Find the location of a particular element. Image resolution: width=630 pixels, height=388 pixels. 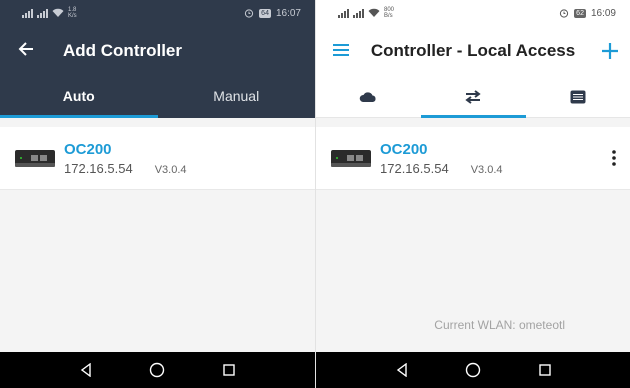

list-icon is located at coordinates (578, 96).